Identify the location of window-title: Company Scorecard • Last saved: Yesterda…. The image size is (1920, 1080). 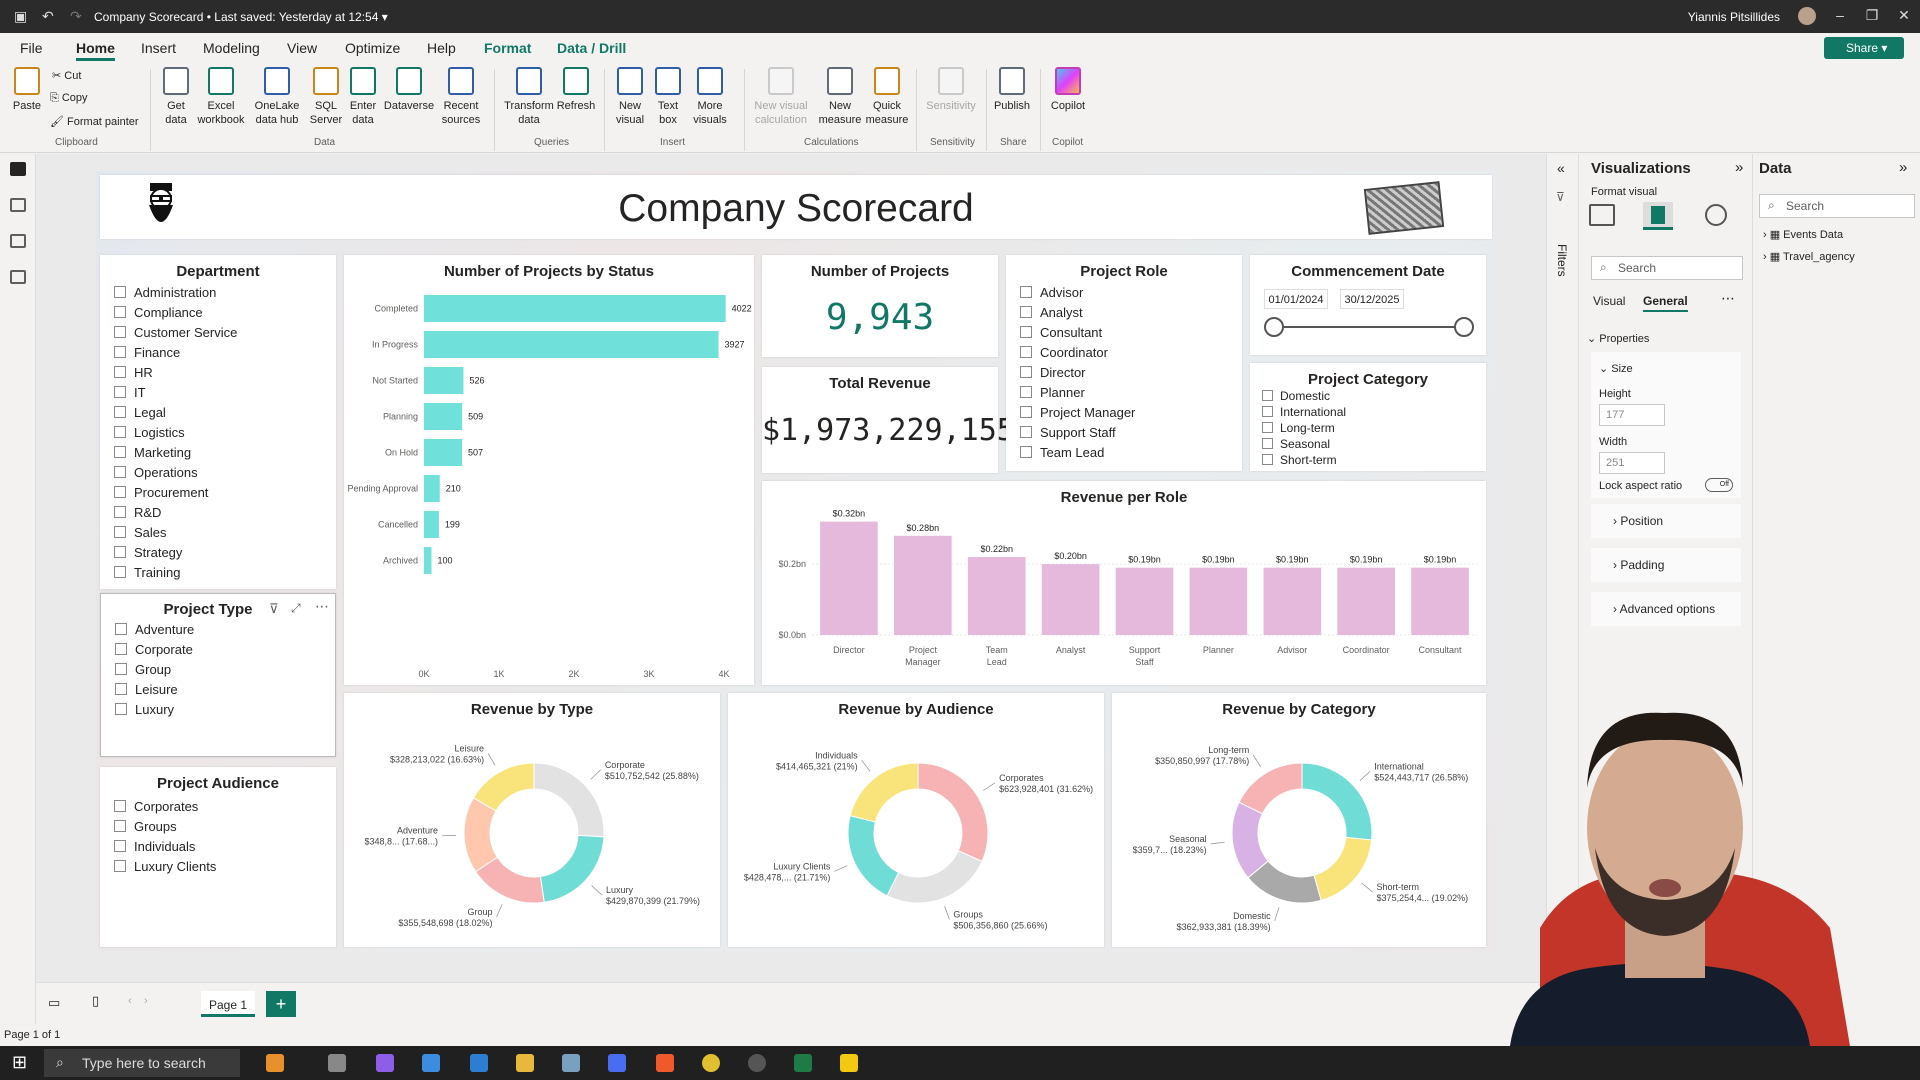
(241, 17).